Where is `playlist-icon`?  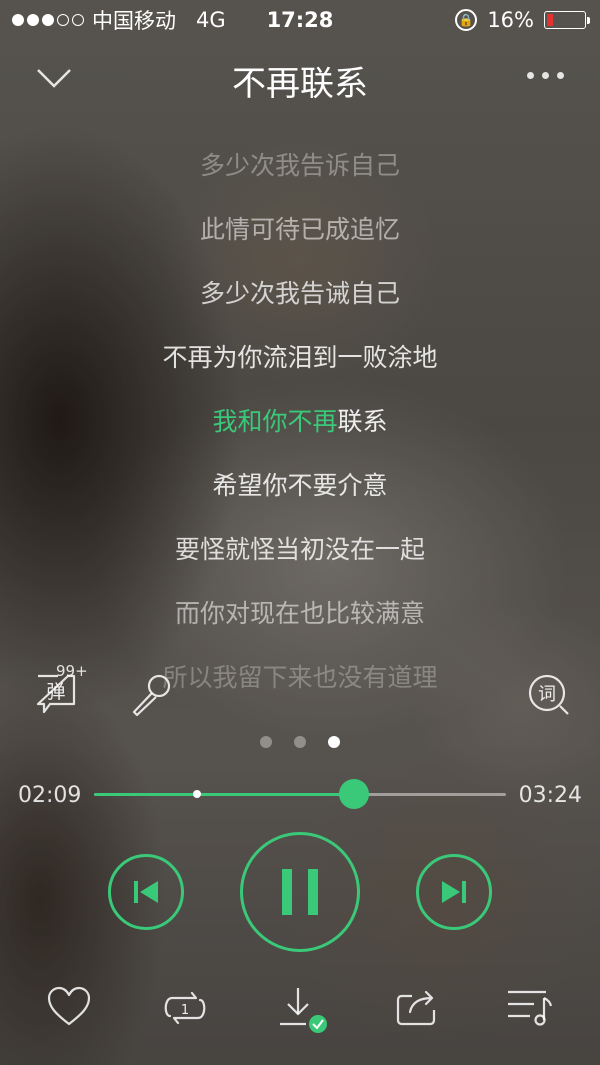
playlist-icon is located at coordinates (530, 1007).